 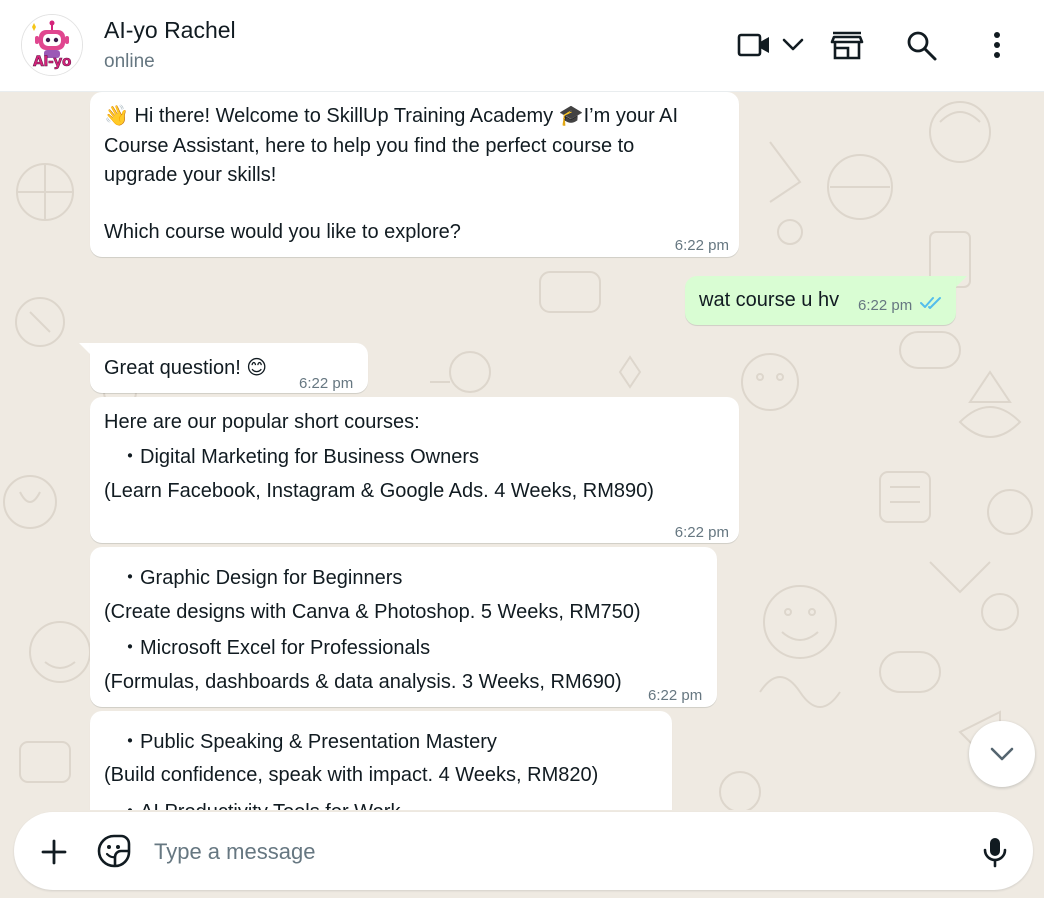 I want to click on read-receipt-icon, so click(x=930, y=303).